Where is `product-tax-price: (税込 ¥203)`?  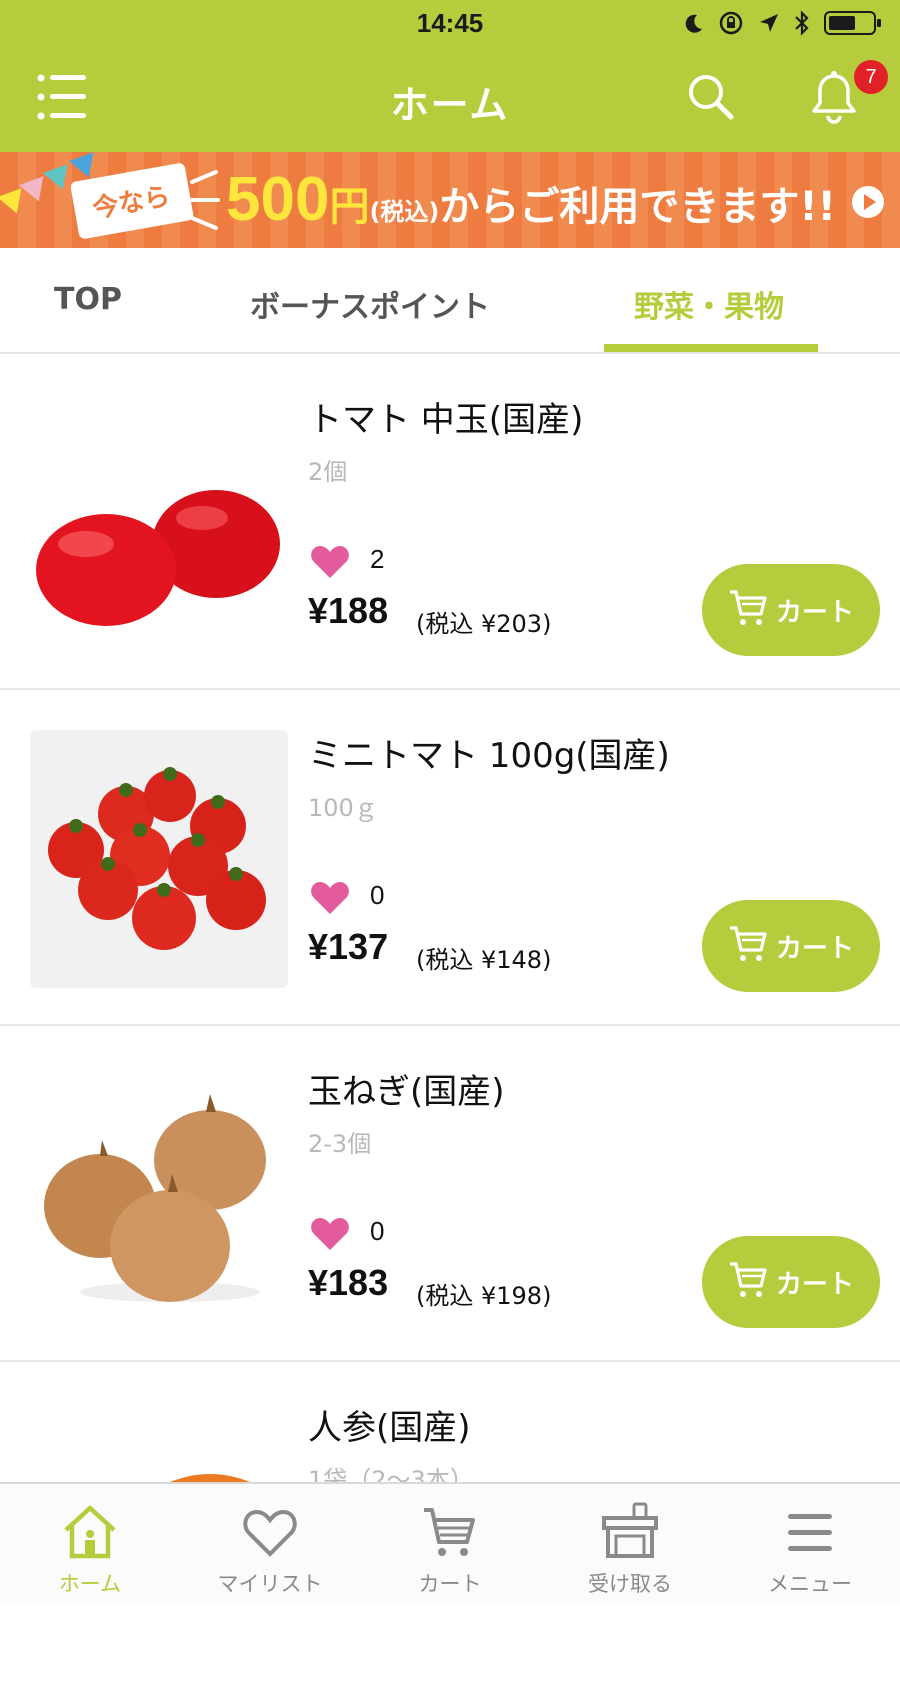 product-tax-price: (税込 ¥203) is located at coordinates (484, 624).